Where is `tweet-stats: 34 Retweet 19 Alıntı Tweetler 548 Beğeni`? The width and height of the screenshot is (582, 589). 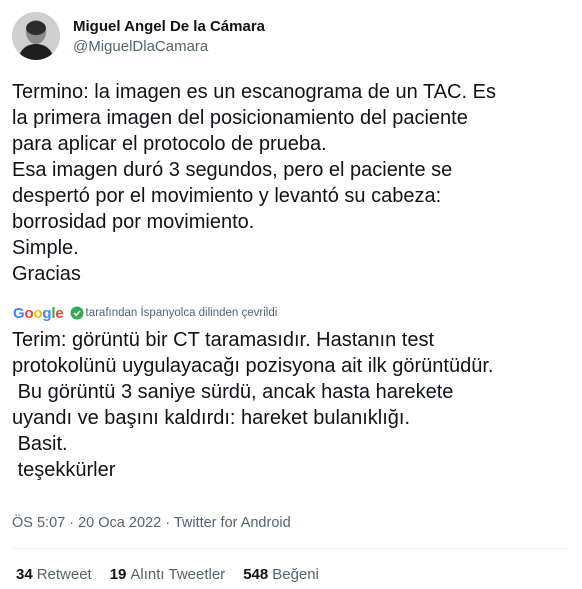
tweet-stats: 34 Retweet 19 Alıntı Tweetler 548 Beğeni is located at coordinates (176, 575).